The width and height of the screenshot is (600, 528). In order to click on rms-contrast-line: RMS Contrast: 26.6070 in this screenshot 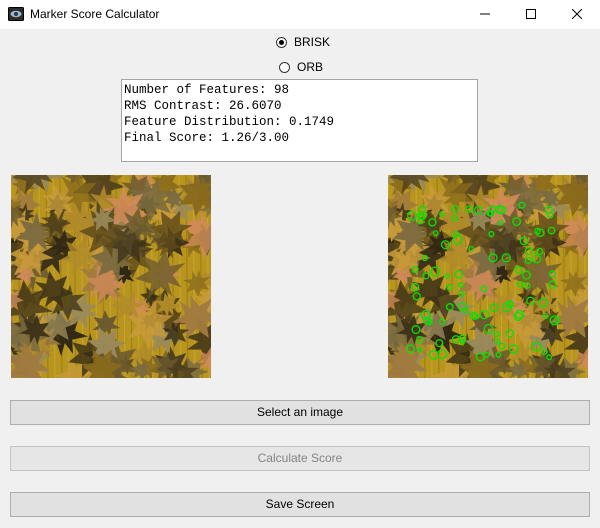, I will do `click(203, 106)`.